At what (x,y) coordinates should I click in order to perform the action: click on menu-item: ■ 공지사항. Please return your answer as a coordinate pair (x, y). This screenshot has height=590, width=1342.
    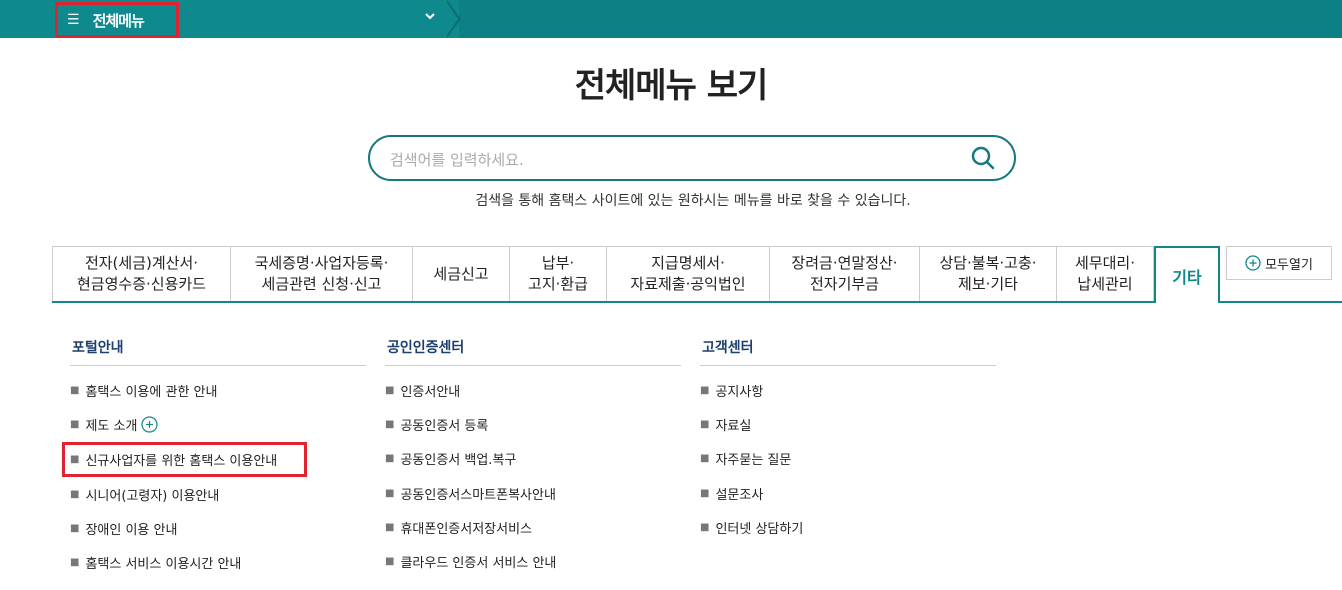
    Looking at the image, I should click on (731, 390).